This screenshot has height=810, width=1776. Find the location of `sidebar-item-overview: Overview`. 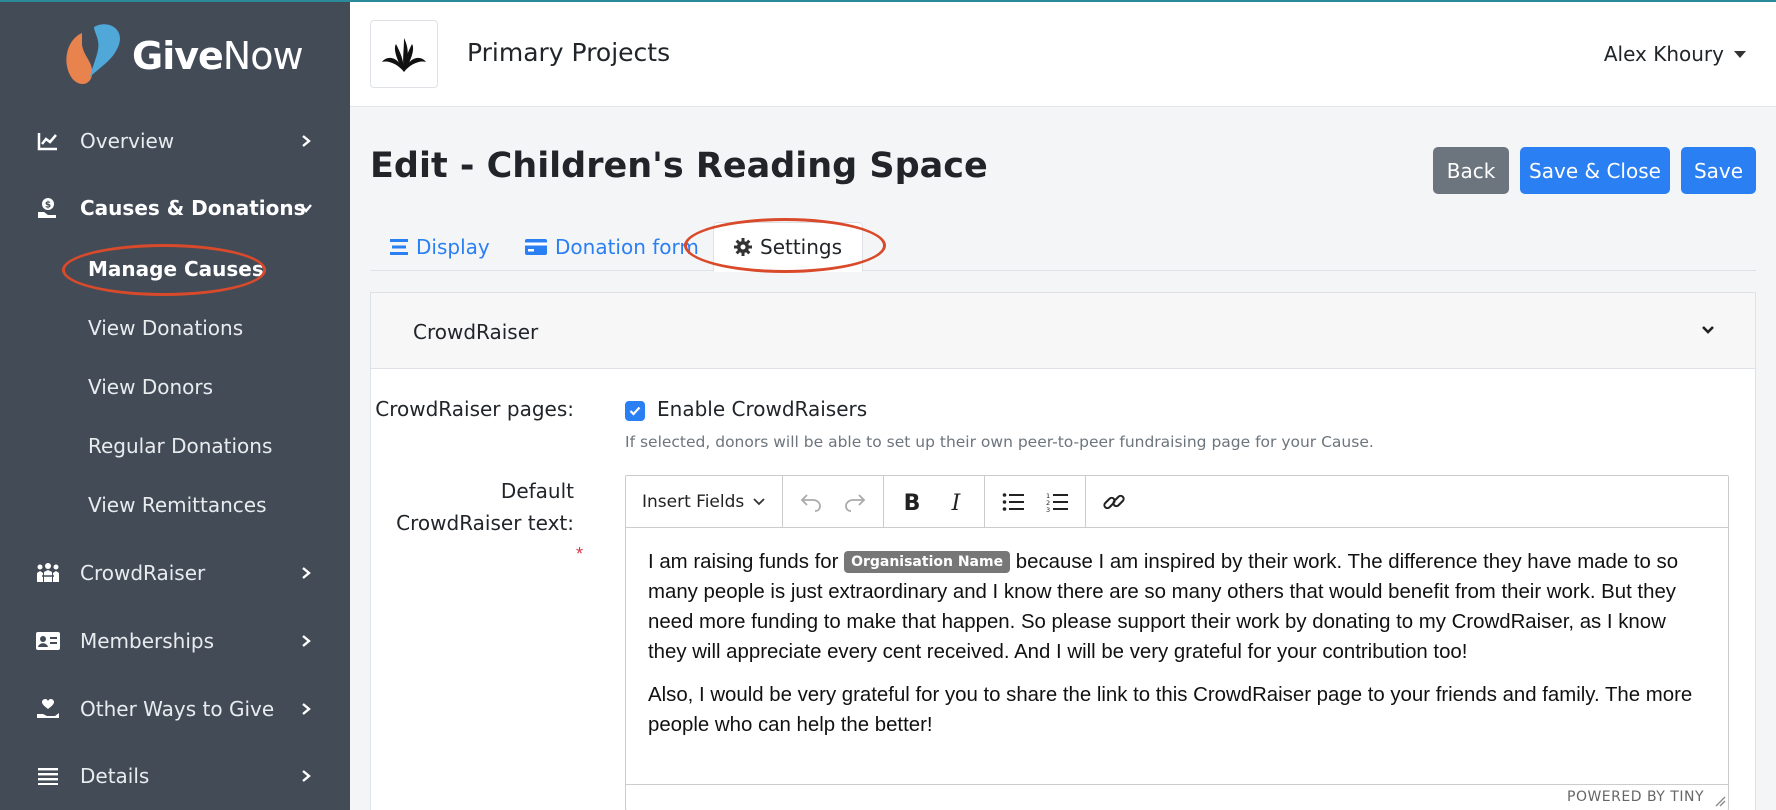

sidebar-item-overview: Overview is located at coordinates (175, 141).